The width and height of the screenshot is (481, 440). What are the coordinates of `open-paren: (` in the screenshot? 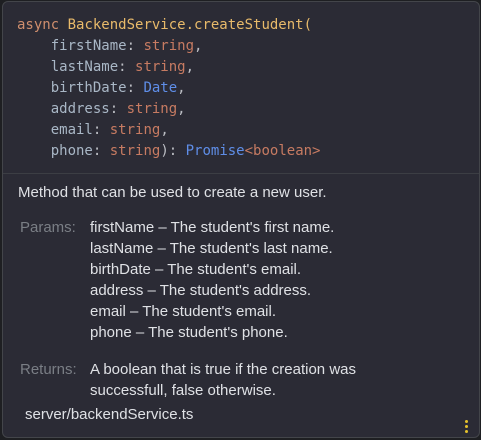 It's located at (308, 25).